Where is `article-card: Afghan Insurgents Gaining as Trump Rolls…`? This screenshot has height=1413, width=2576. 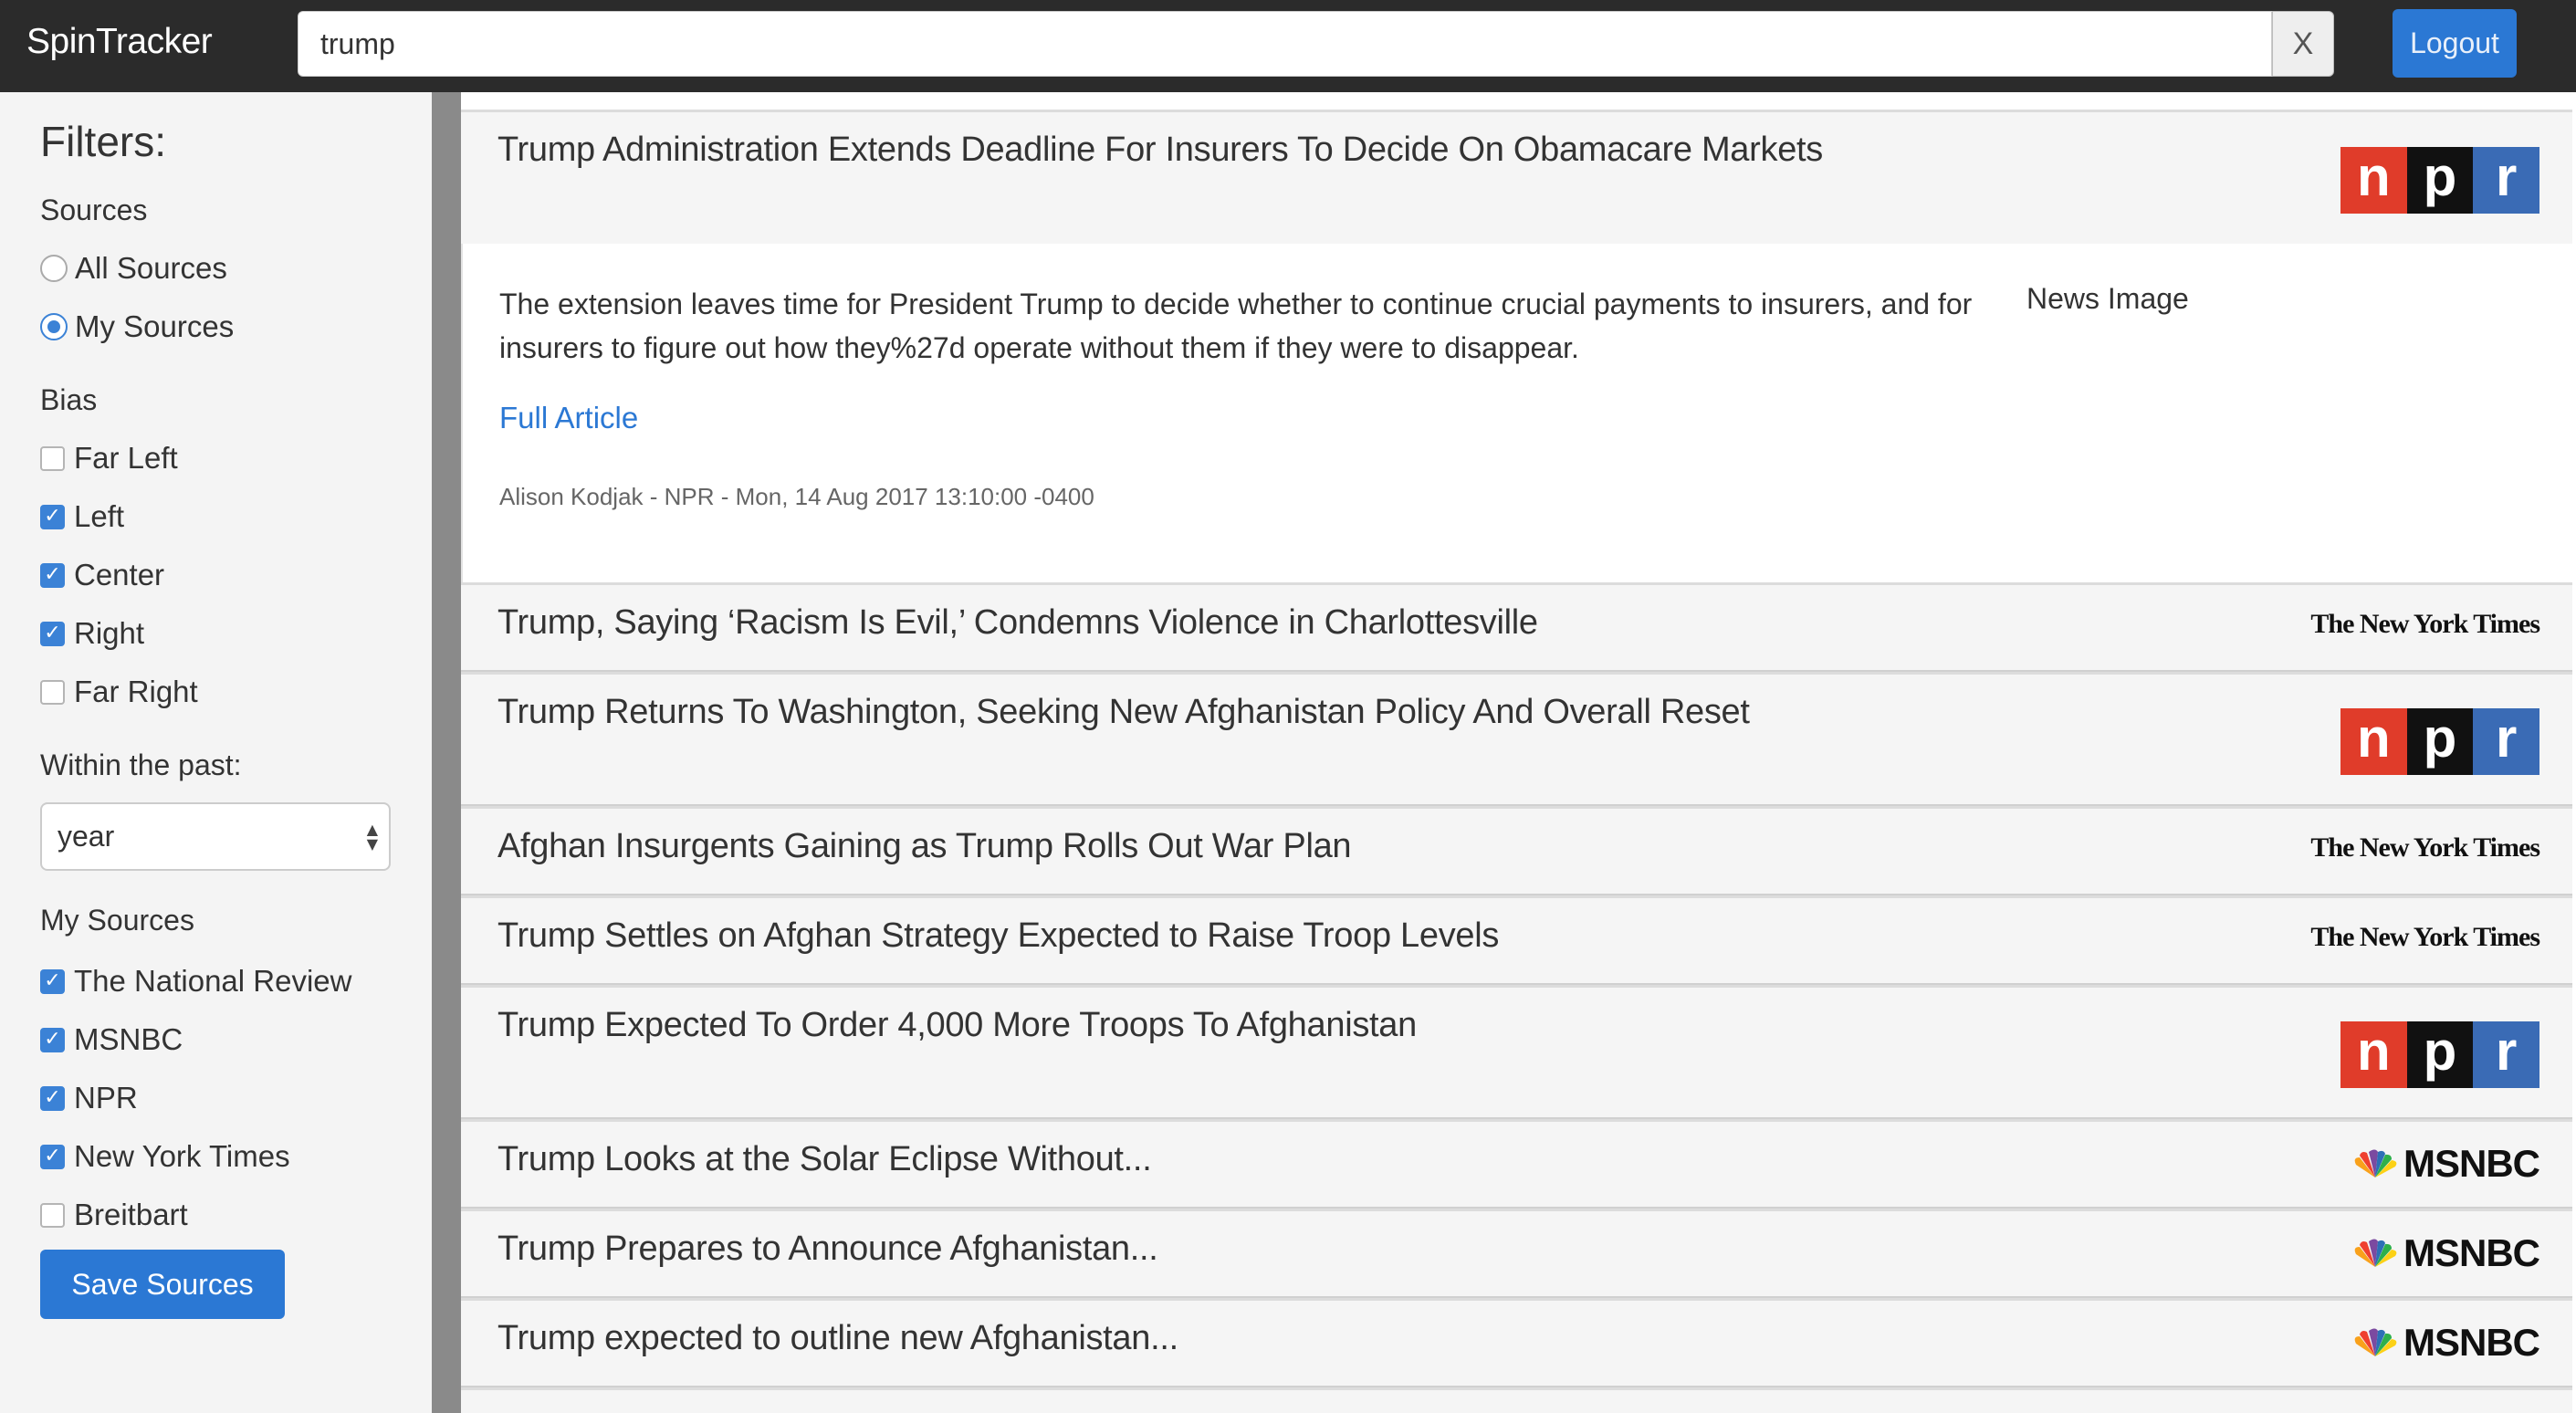 article-card: Afghan Insurgents Gaining as Trump Rolls… is located at coordinates (1517, 850).